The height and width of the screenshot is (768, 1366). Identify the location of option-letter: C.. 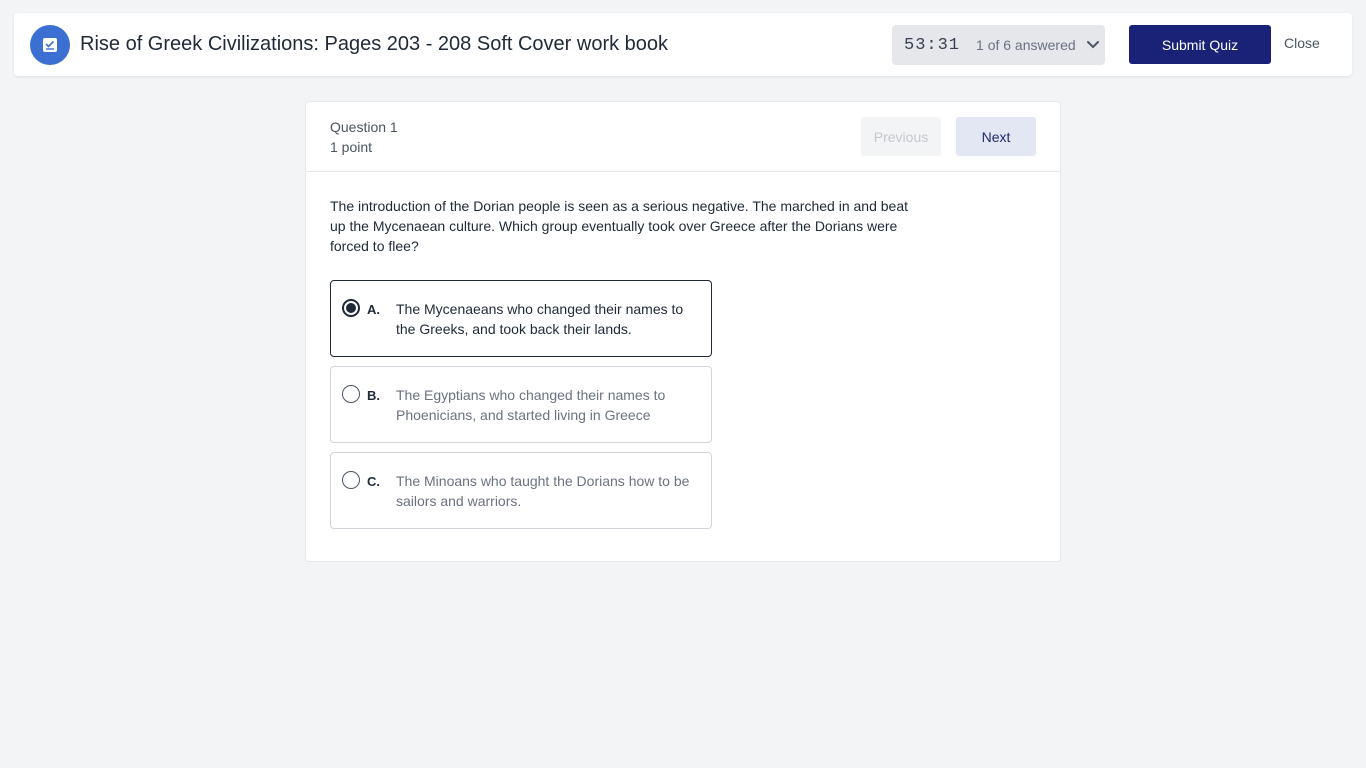
(373, 481).